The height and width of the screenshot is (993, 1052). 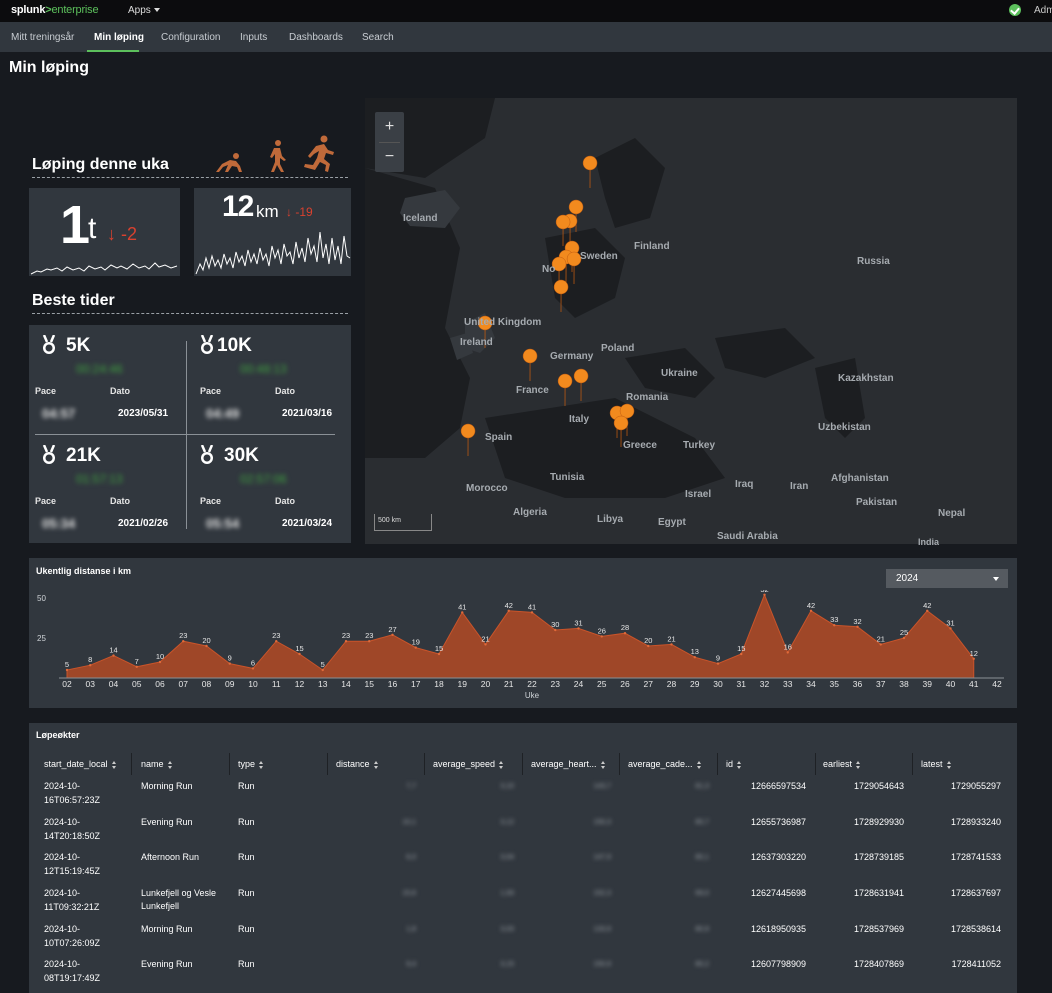 What do you see at coordinates (129, 234) in the screenshot?
I see `hours-delta-value: -2` at bounding box center [129, 234].